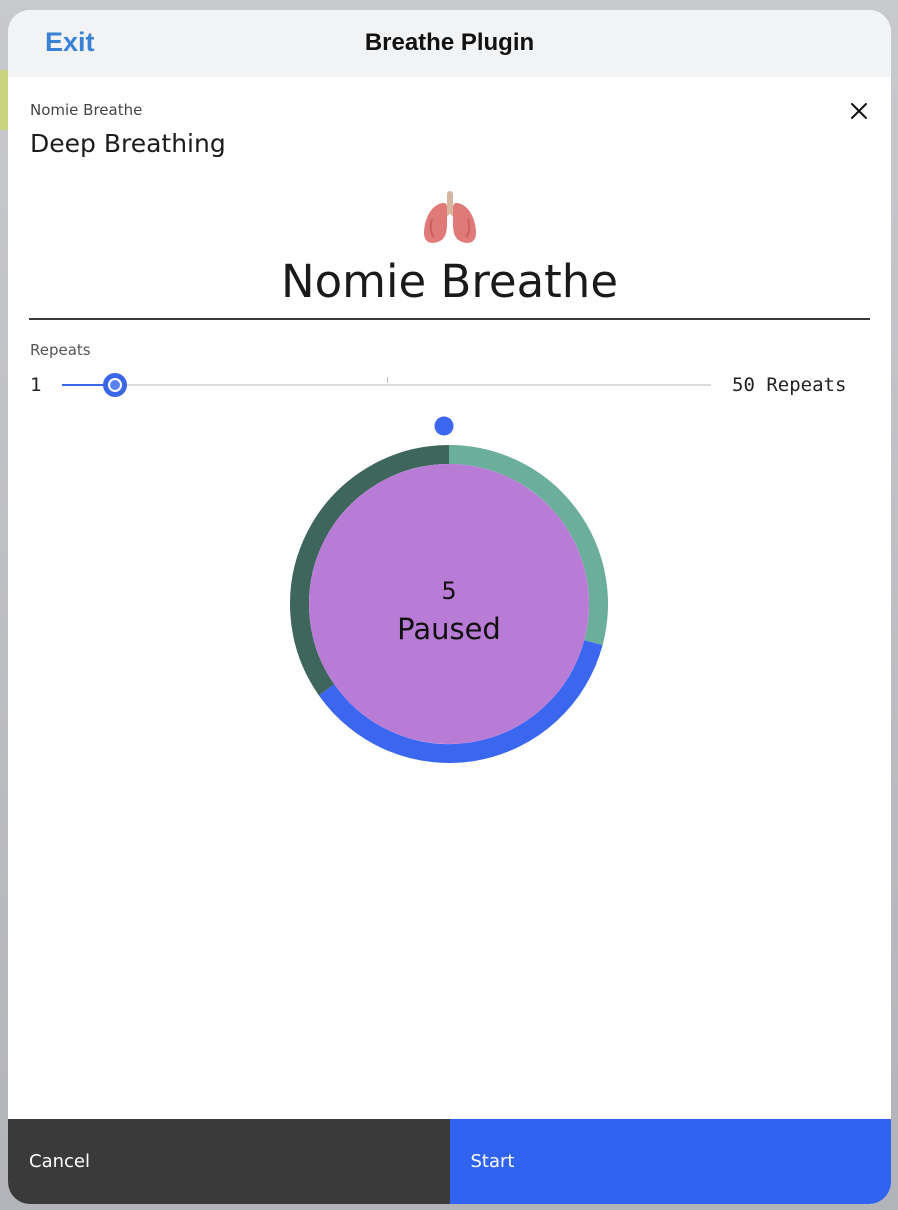 This screenshot has width=898, height=1210. I want to click on footer-actions: Cancel Start, so click(449, 1161).